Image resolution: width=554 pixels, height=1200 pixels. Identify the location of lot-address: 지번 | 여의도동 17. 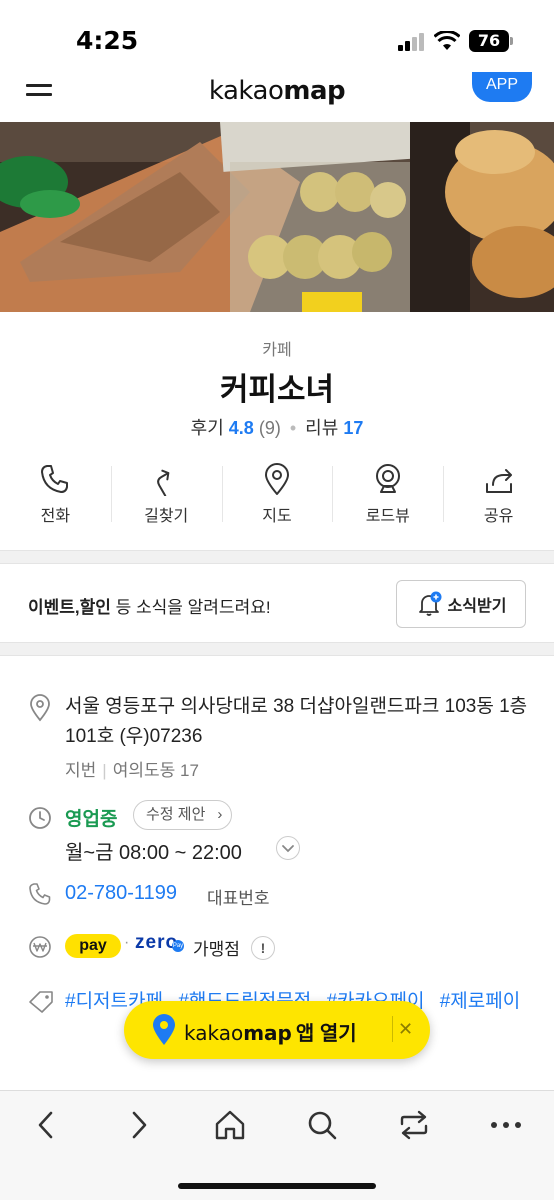
(132, 770).